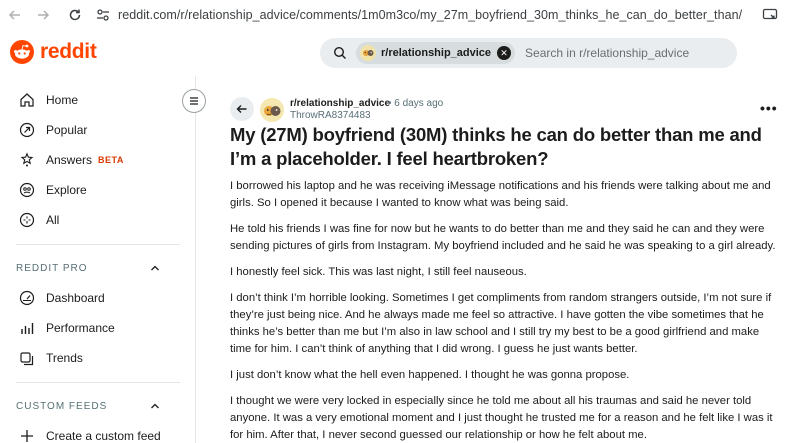  I want to click on subreddit-search-chip: r/relationship_advice ✕, so click(436, 53).